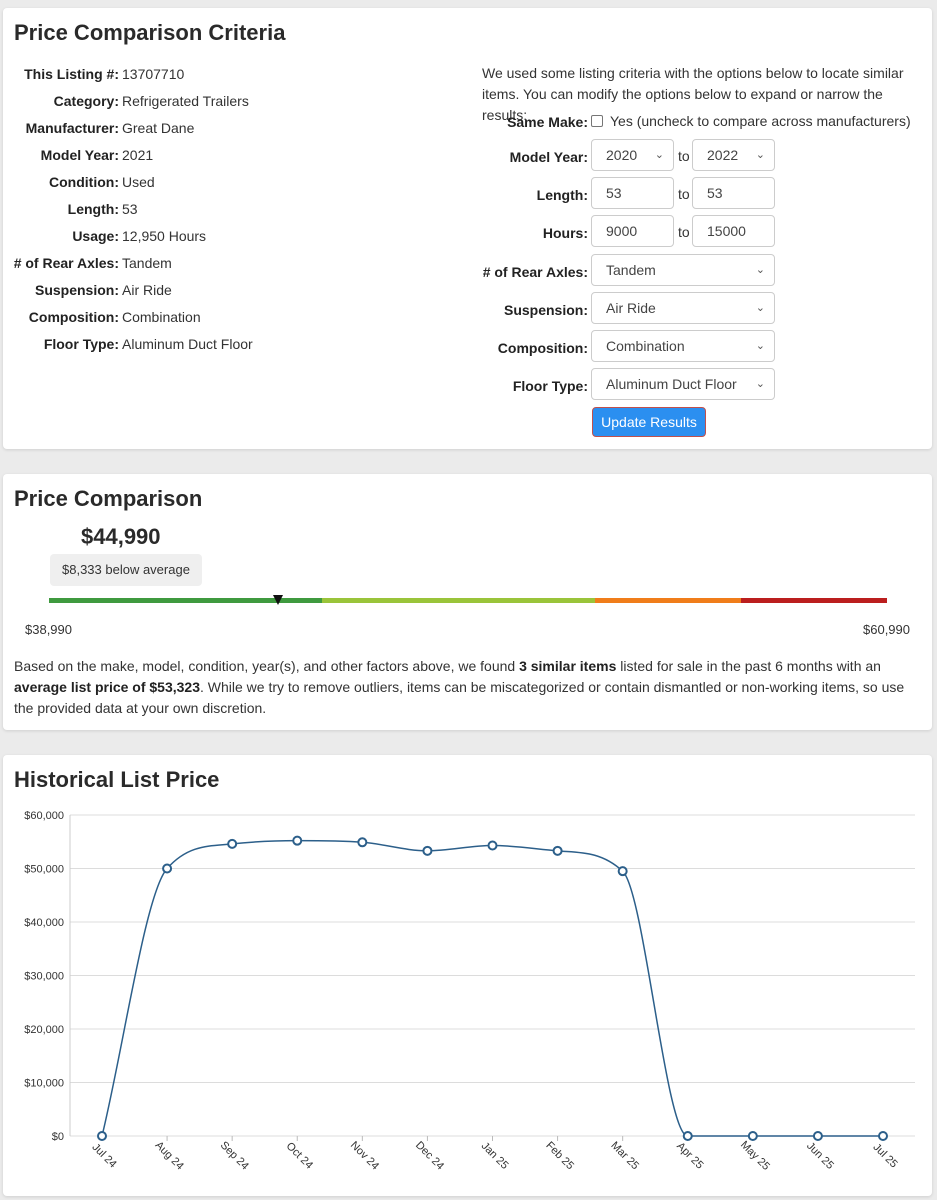 Image resolution: width=937 pixels, height=1200 pixels. I want to click on hours-to-input: 15000, so click(733, 231).